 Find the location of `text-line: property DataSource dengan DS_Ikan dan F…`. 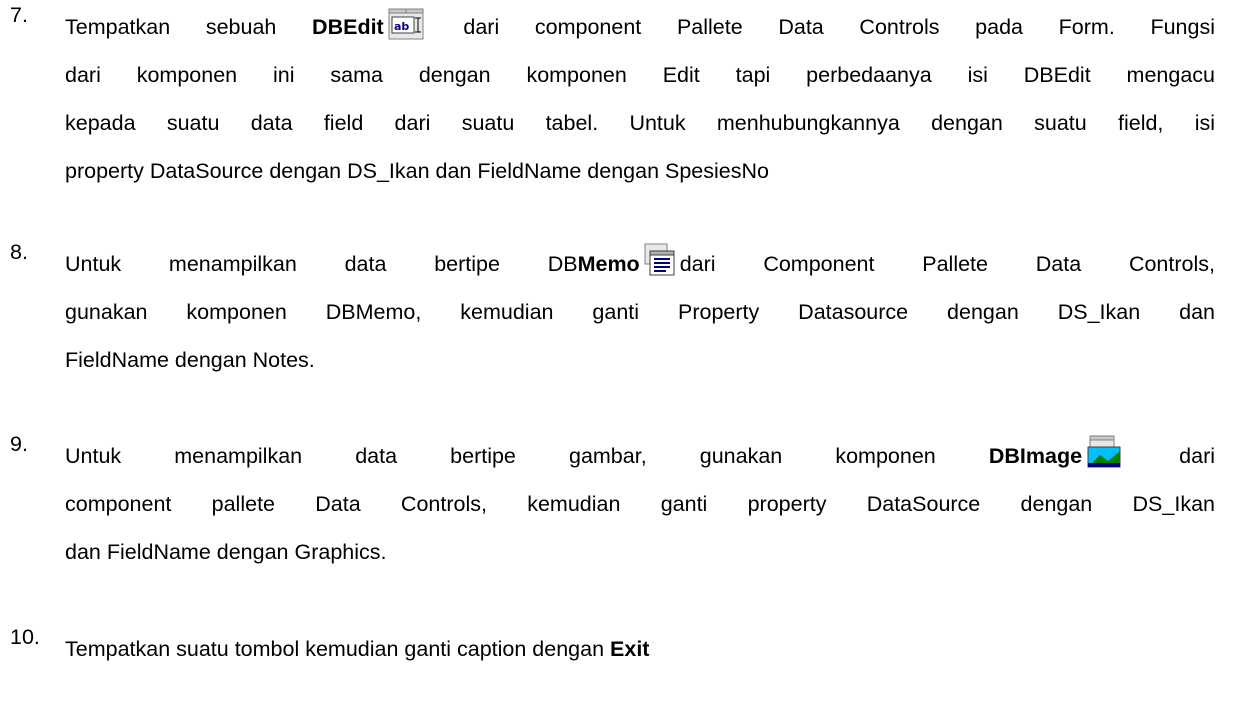

text-line: property DataSource dengan DS_Ikan dan F… is located at coordinates (417, 171).